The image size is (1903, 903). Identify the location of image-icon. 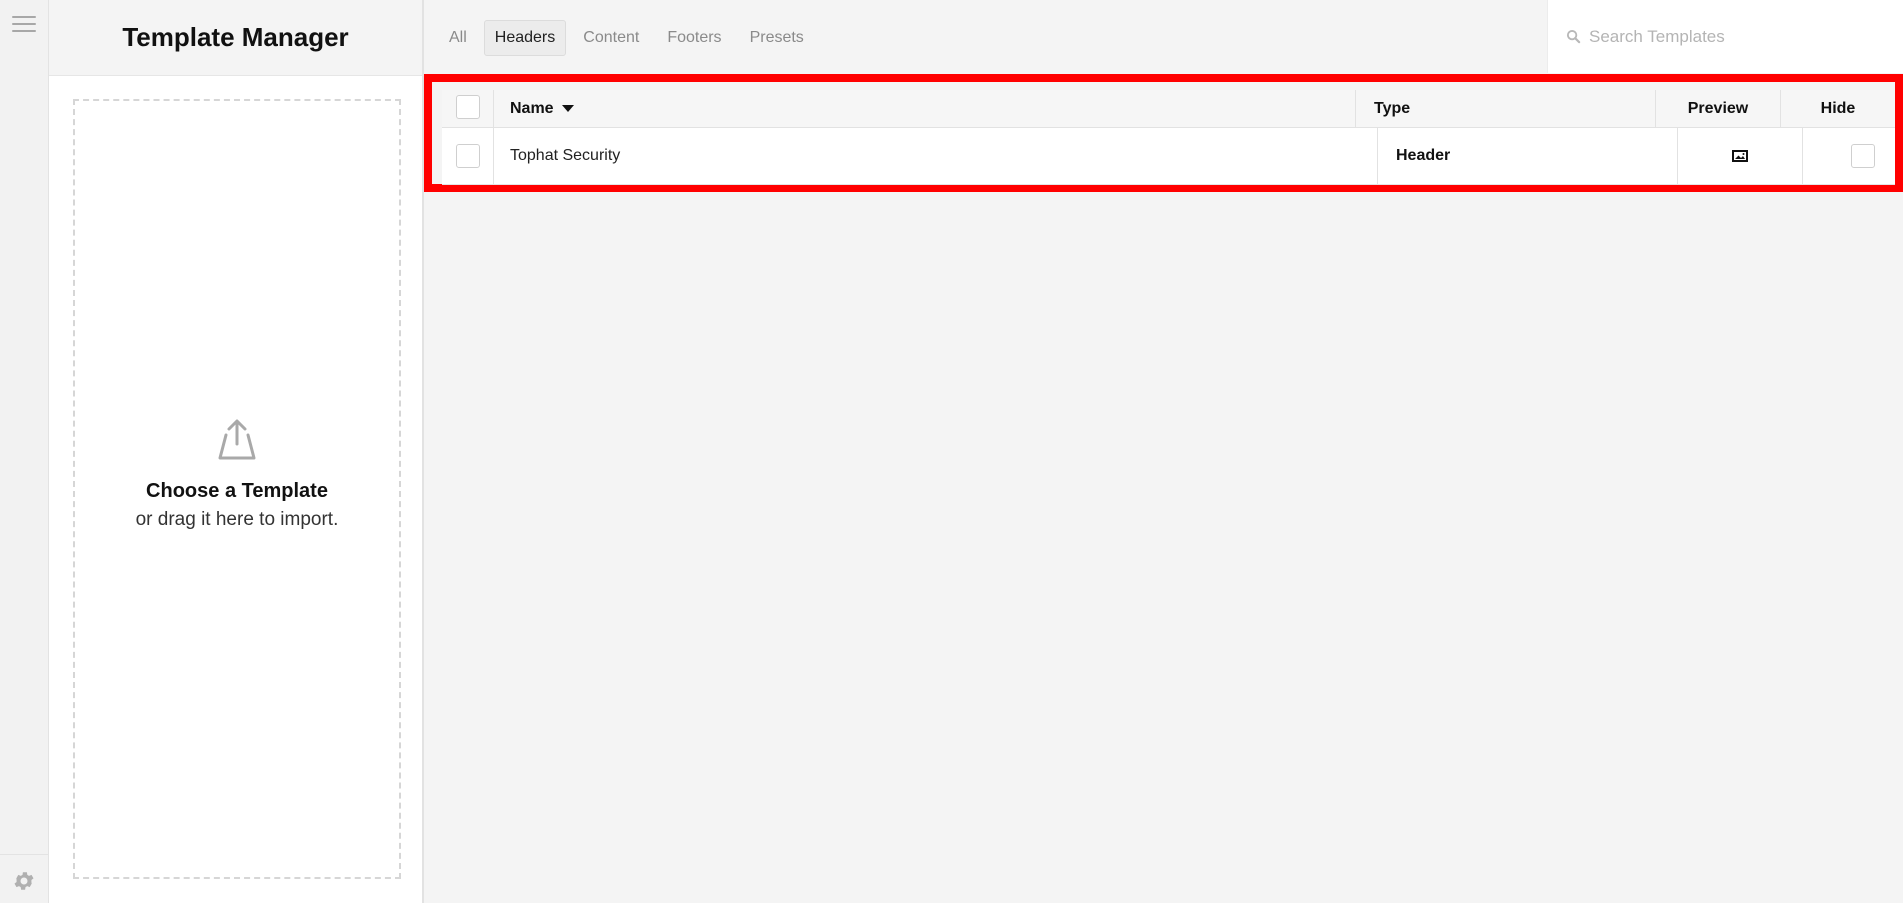
(1740, 156).